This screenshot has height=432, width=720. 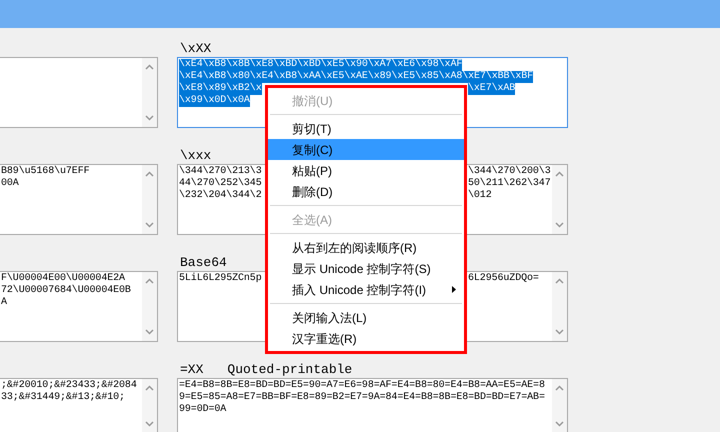 What do you see at coordinates (196, 155) in the screenshot?
I see `field-label: \xxx` at bounding box center [196, 155].